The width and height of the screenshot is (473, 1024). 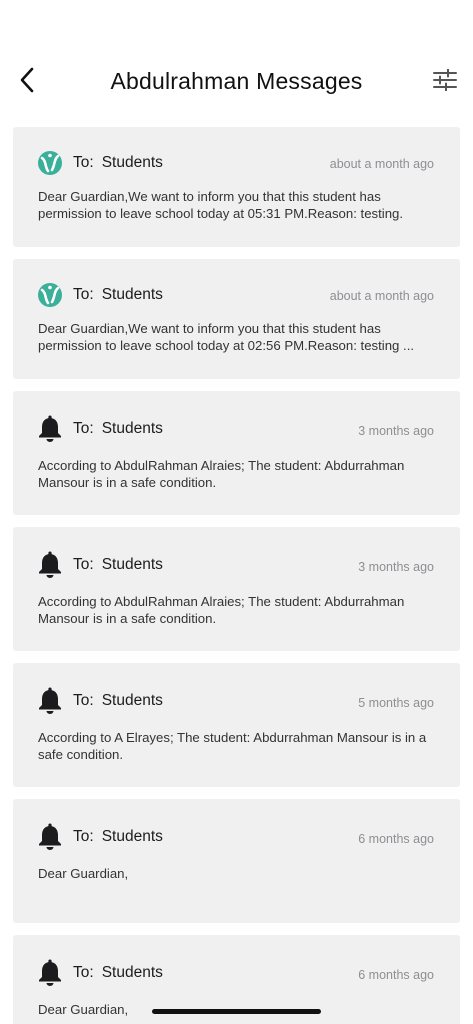 I want to click on header-bar: Abdulrahman Messages, so click(x=236, y=82).